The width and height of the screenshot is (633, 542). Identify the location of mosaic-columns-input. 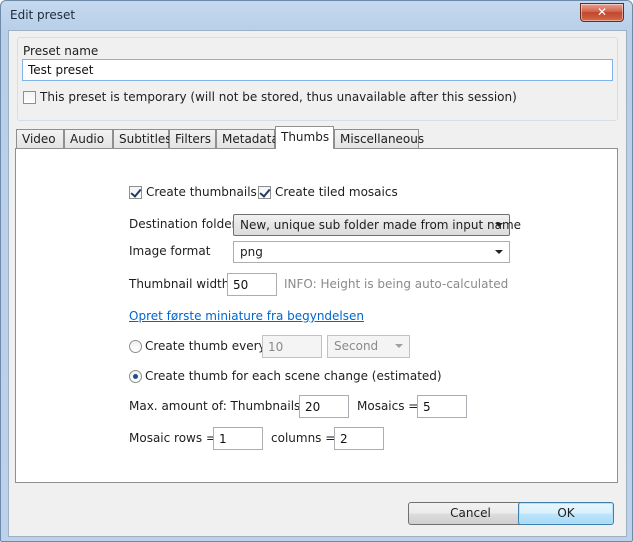
(359, 438).